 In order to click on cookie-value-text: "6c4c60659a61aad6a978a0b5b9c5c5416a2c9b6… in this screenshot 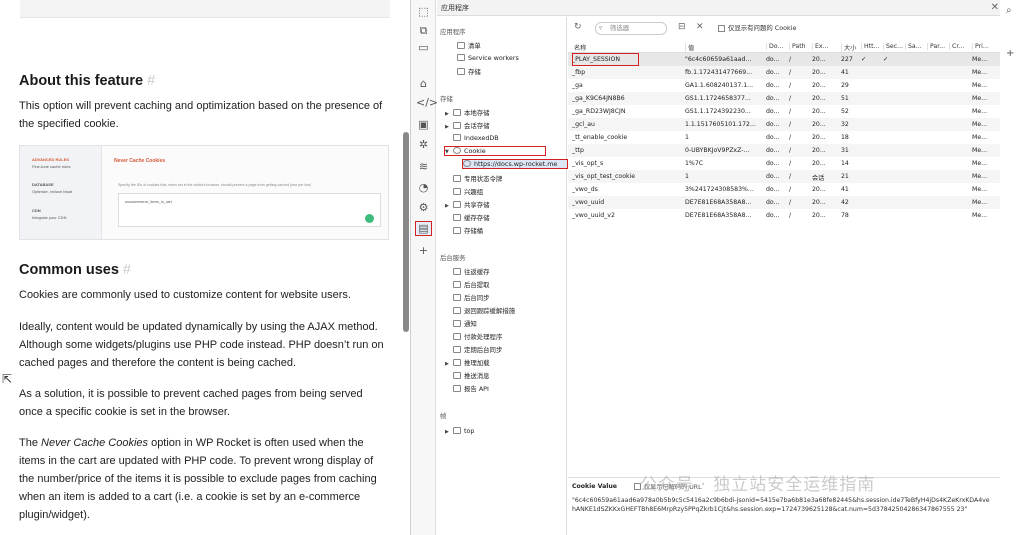, I will do `click(781, 505)`.